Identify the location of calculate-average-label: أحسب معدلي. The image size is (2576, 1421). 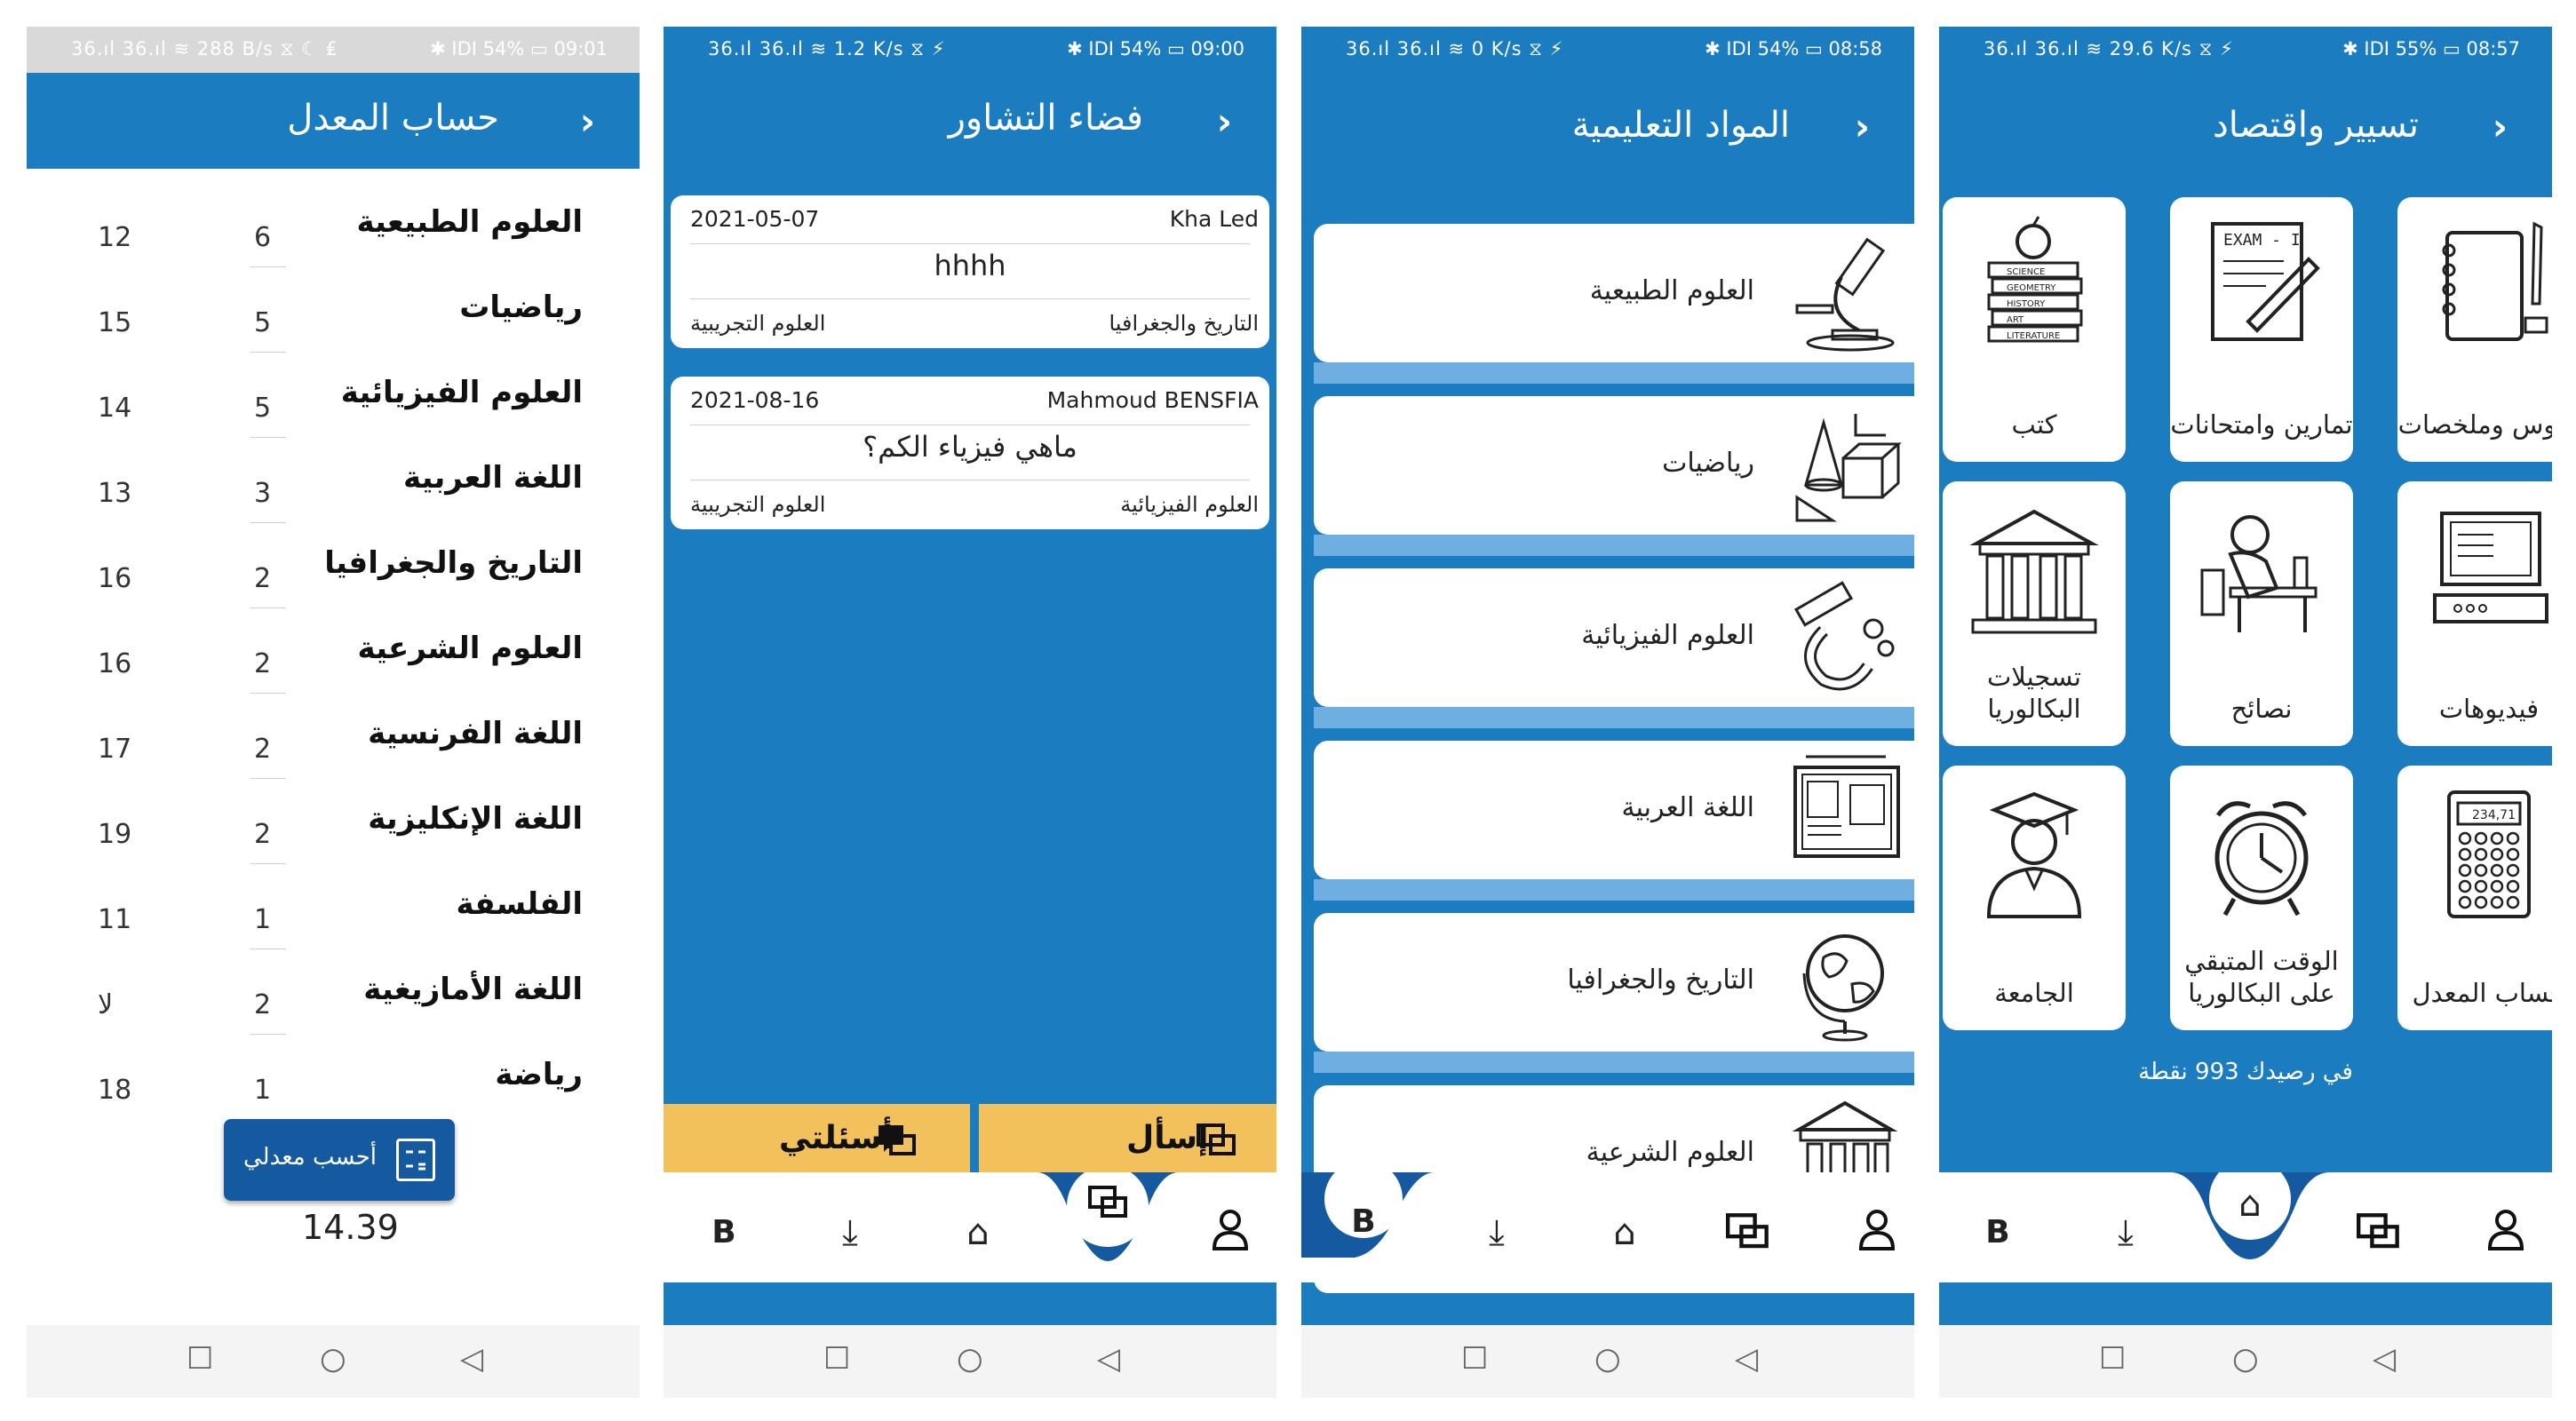
(310, 1157).